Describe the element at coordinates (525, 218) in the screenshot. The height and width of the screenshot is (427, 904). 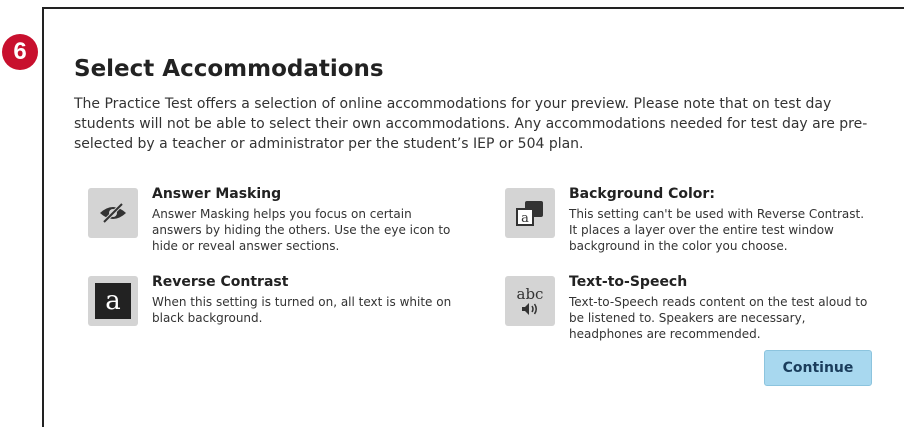
I see `svg-text: a` at that location.